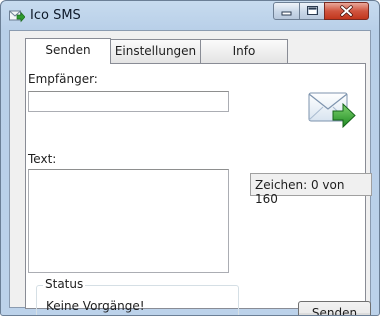 The image size is (380, 316). What do you see at coordinates (300, 192) in the screenshot?
I see `char-counter-text: Zeichen: 0 von 160` at bounding box center [300, 192].